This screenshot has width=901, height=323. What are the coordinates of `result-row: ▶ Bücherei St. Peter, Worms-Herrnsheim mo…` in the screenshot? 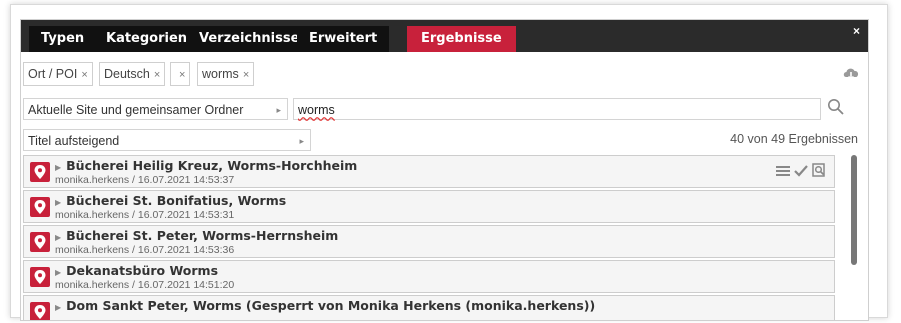 It's located at (429, 241).